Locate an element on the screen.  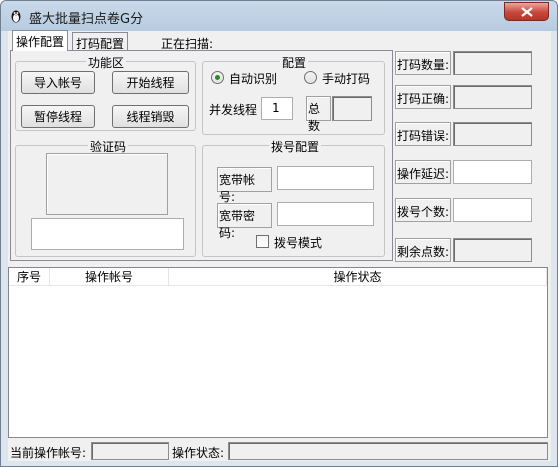
auto-recognize-label: 自动识别 is located at coordinates (253, 79).